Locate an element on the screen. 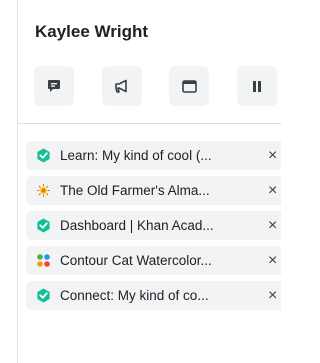 The width and height of the screenshot is (320, 363). message-icon is located at coordinates (54, 86).